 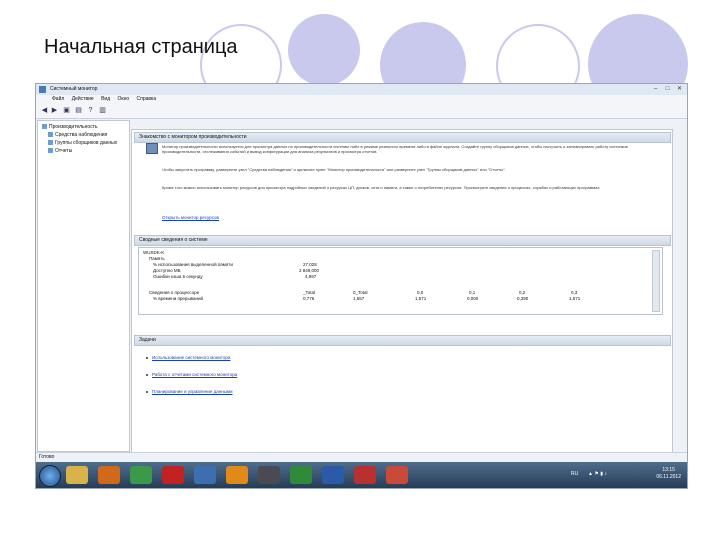 What do you see at coordinates (269, 475) in the screenshot?
I see `window-icon` at bounding box center [269, 475].